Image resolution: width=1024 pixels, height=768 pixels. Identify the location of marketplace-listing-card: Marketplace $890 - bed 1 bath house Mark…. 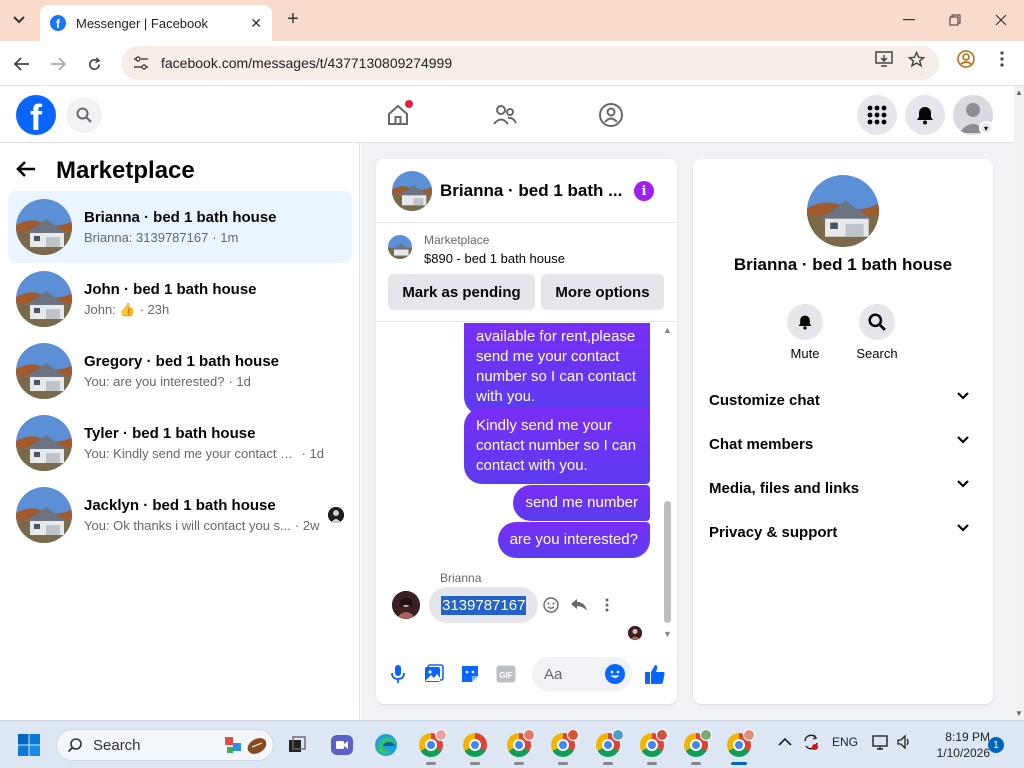
(526, 272).